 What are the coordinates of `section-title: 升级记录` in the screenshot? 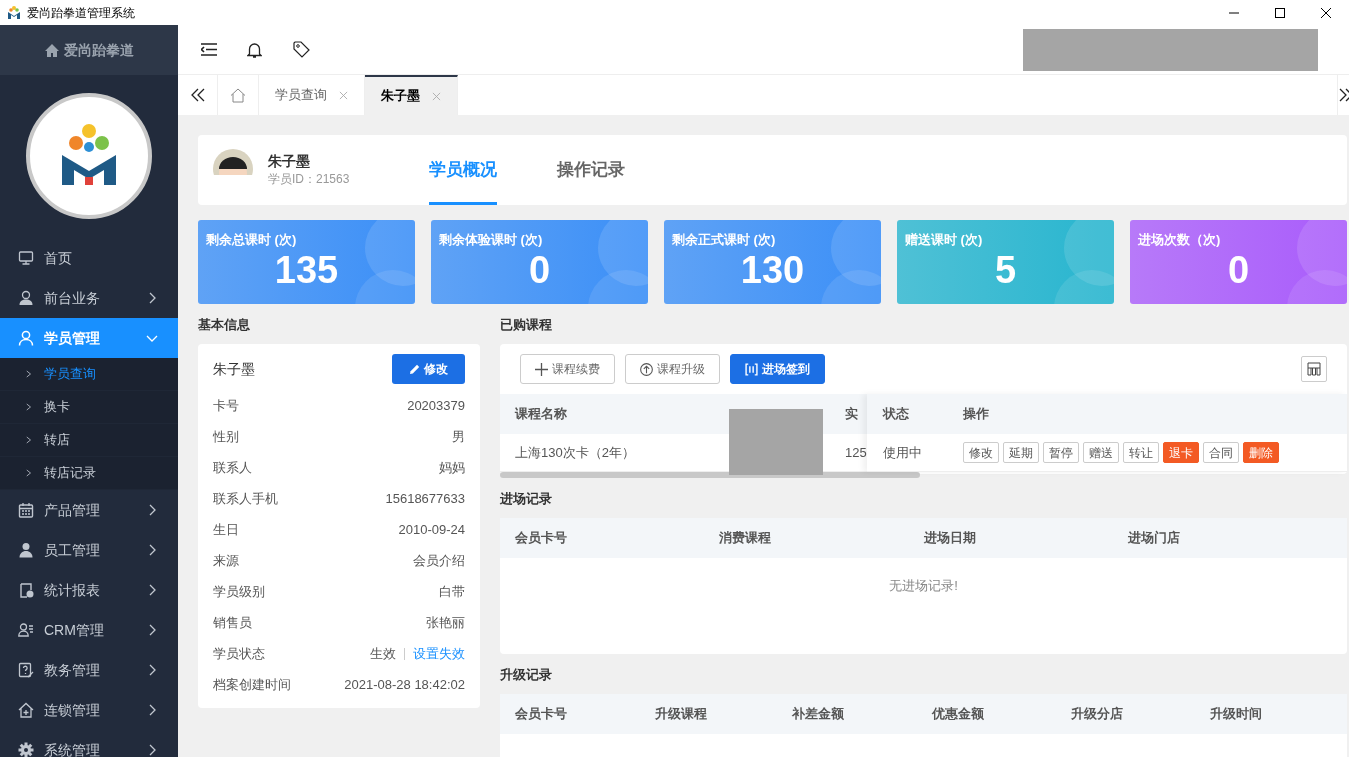 It's located at (526, 675).